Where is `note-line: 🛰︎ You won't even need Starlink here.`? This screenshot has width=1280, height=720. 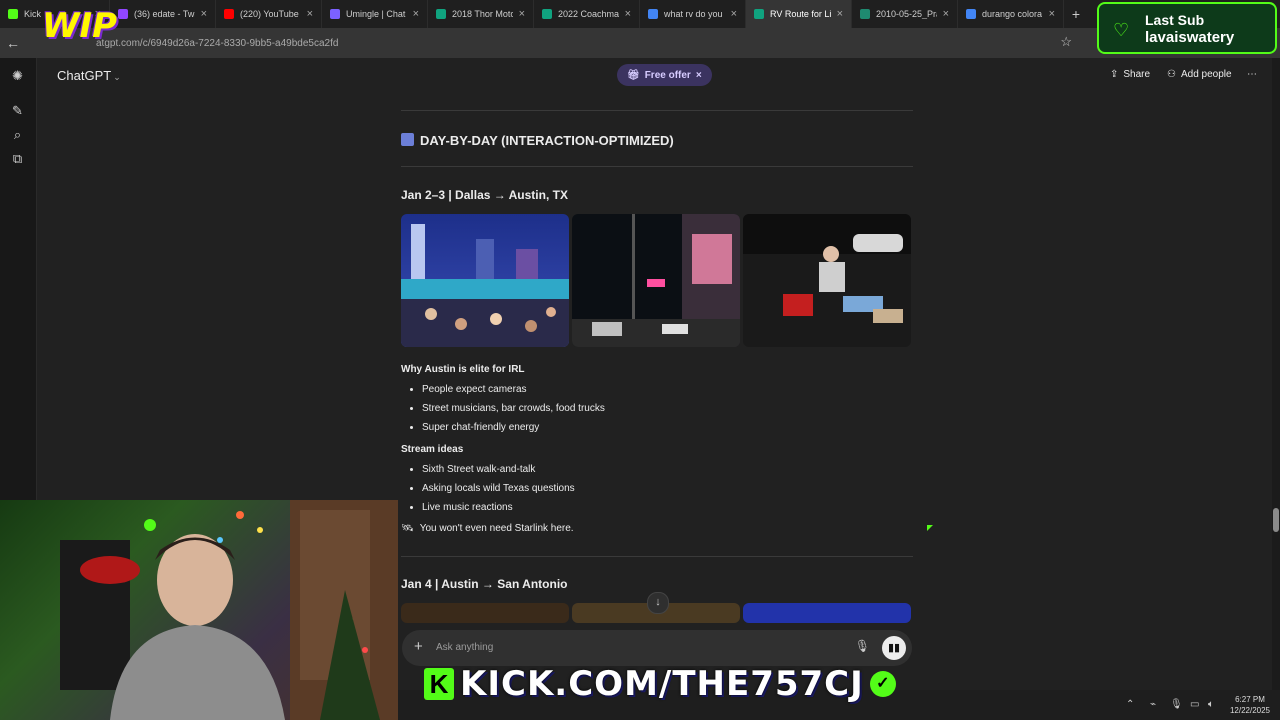
note-line: 🛰︎ You won't even need Starlink here. is located at coordinates (657, 528).